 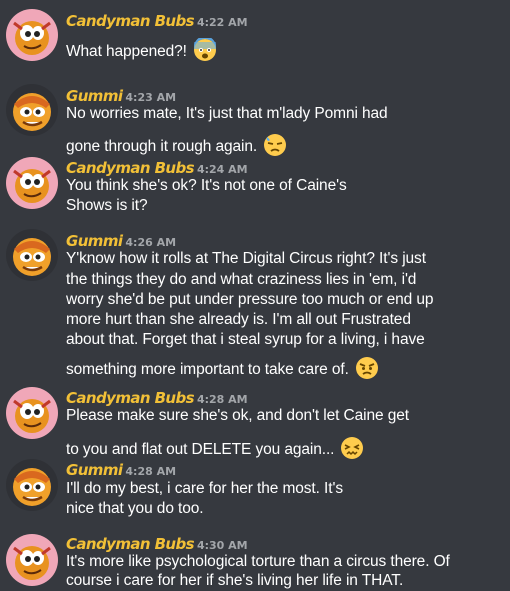 I want to click on message-header: Gummi 4:26 AM, so click(x=121, y=241).